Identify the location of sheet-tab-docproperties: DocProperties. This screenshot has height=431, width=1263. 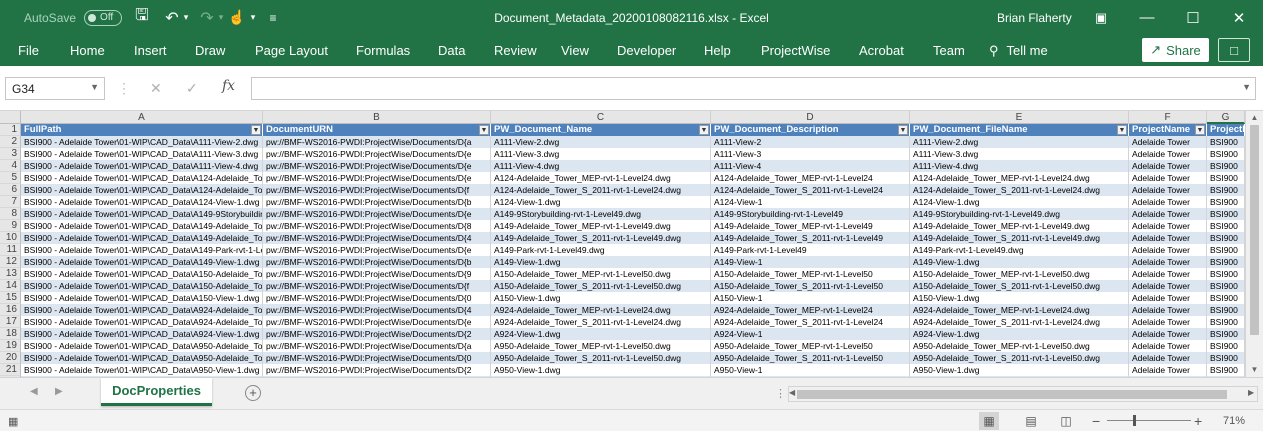
(156, 392).